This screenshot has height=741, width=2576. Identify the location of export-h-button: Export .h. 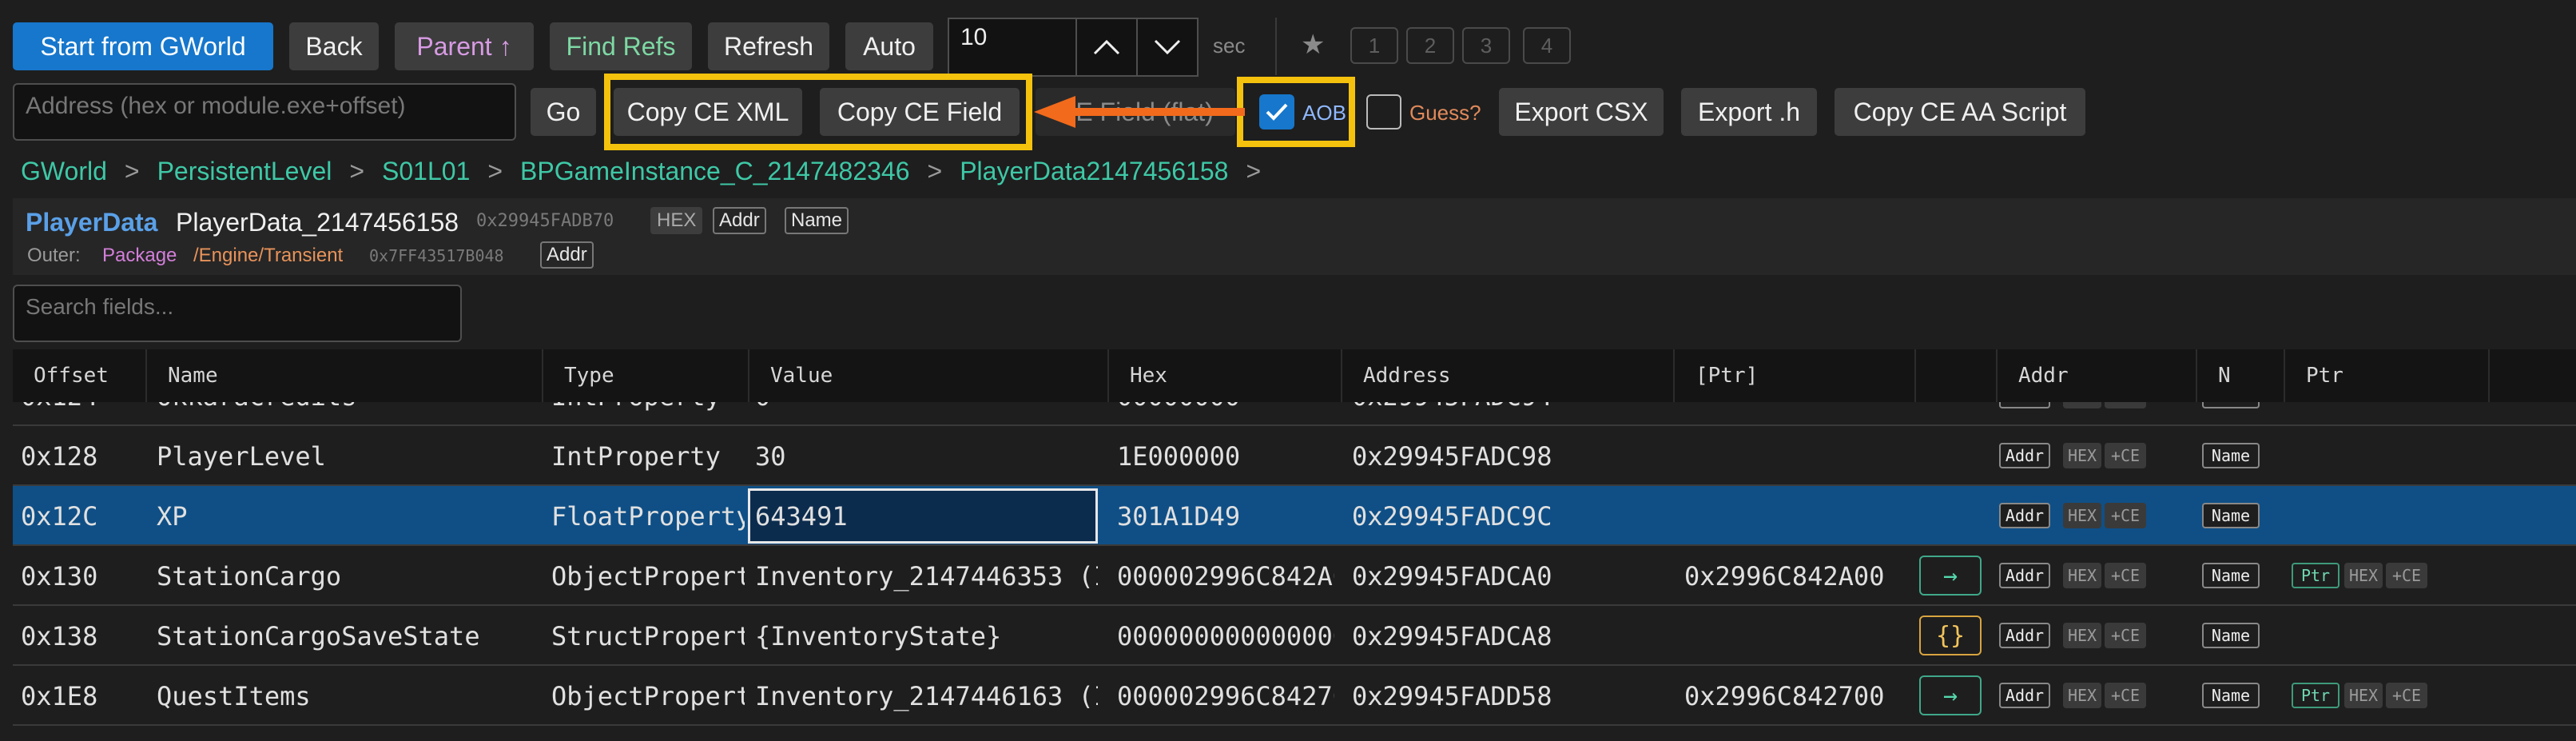
(1749, 112).